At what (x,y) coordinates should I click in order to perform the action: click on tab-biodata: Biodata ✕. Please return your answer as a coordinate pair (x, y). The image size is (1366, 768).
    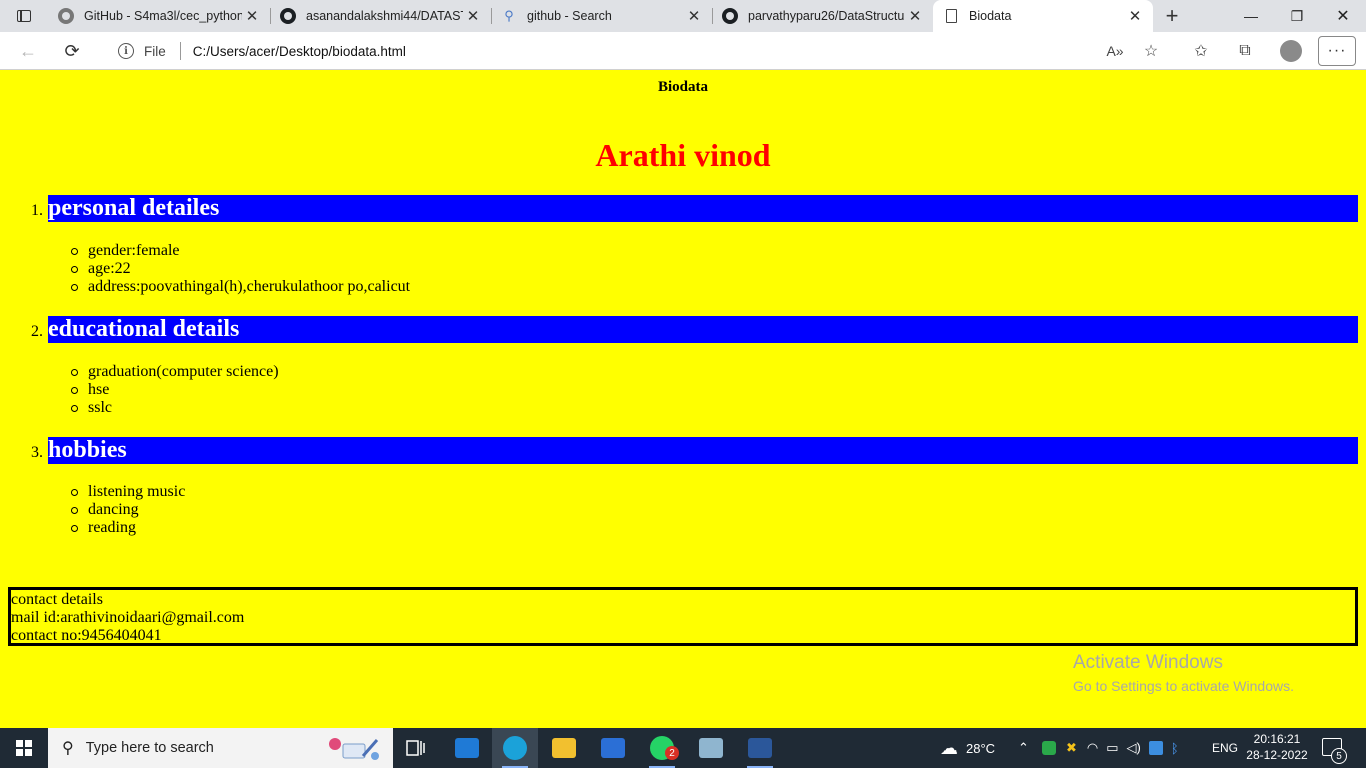
    Looking at the image, I should click on (1043, 16).